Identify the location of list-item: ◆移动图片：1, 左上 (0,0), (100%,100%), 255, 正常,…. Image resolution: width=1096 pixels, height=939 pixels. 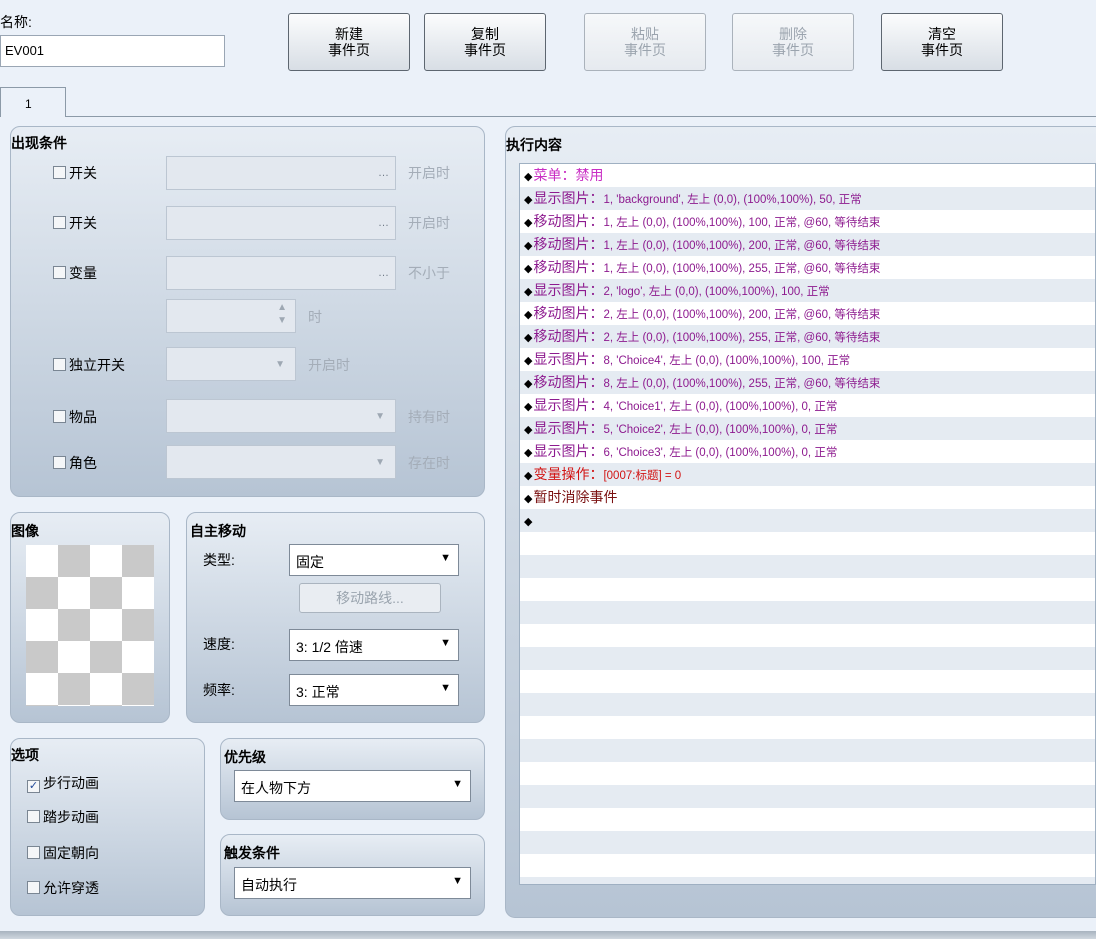
(807, 267).